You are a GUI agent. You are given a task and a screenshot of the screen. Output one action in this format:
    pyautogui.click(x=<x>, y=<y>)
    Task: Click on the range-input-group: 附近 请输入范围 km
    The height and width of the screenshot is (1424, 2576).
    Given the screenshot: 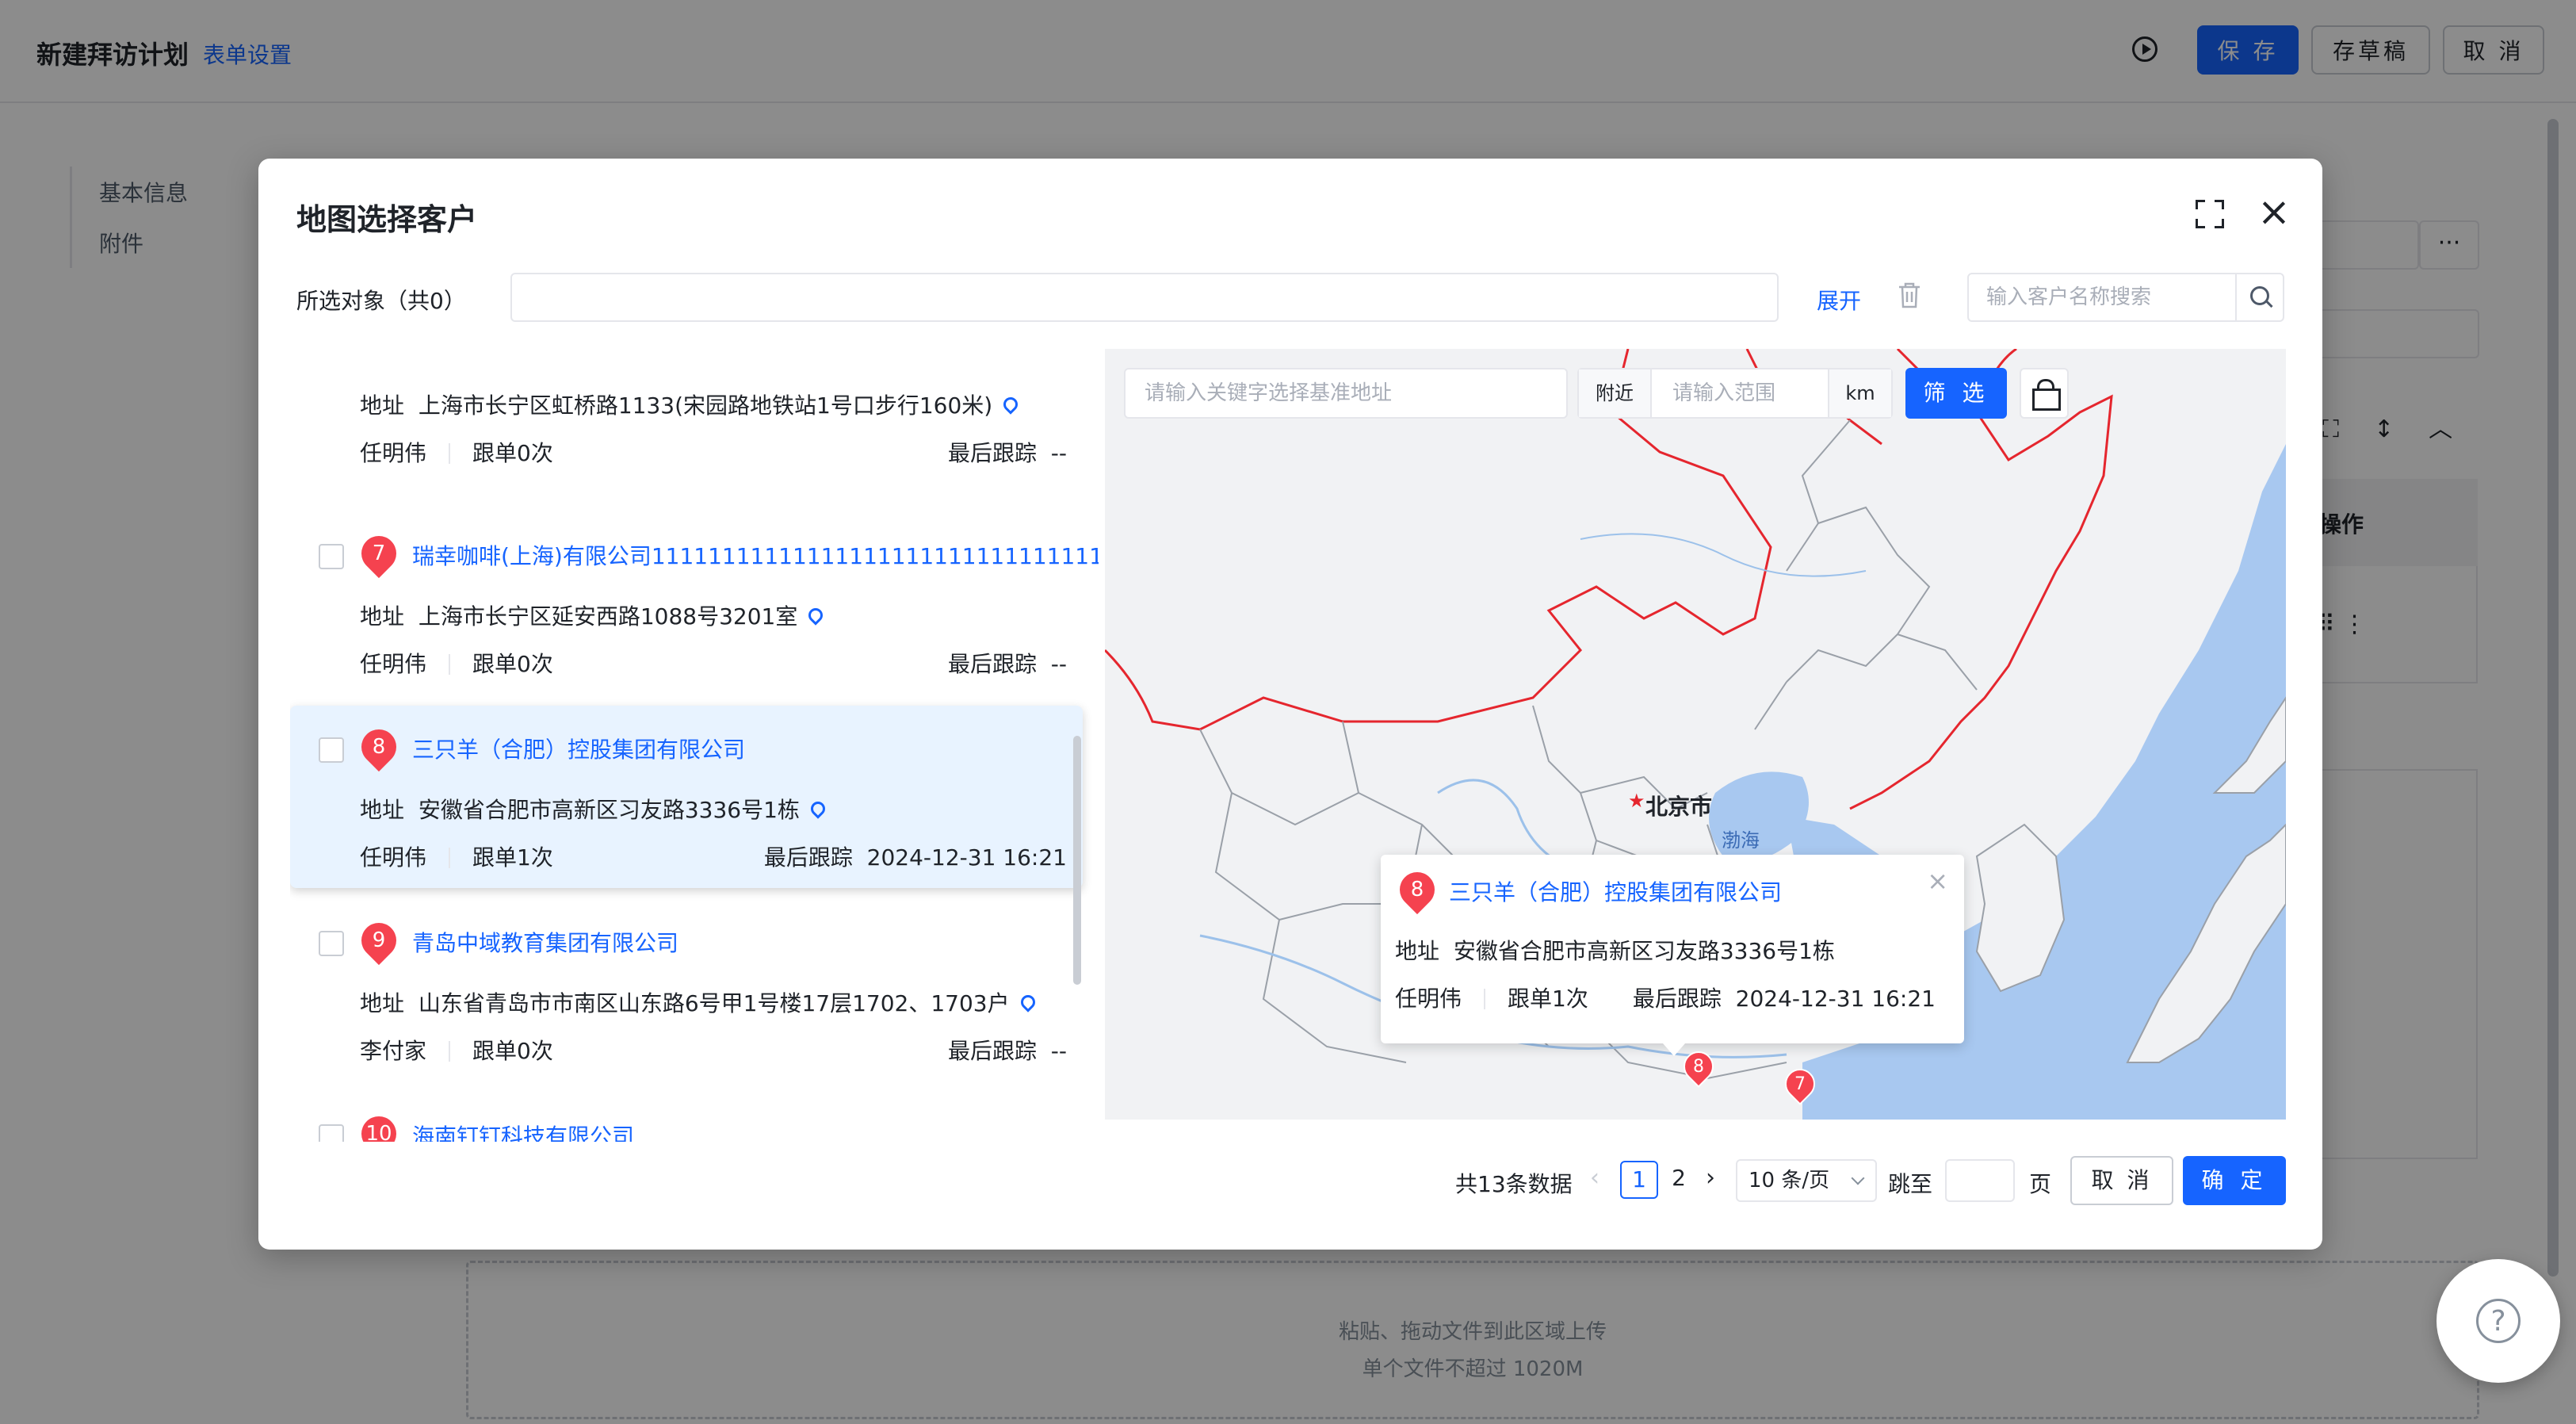 What is the action you would take?
    pyautogui.click(x=1735, y=393)
    